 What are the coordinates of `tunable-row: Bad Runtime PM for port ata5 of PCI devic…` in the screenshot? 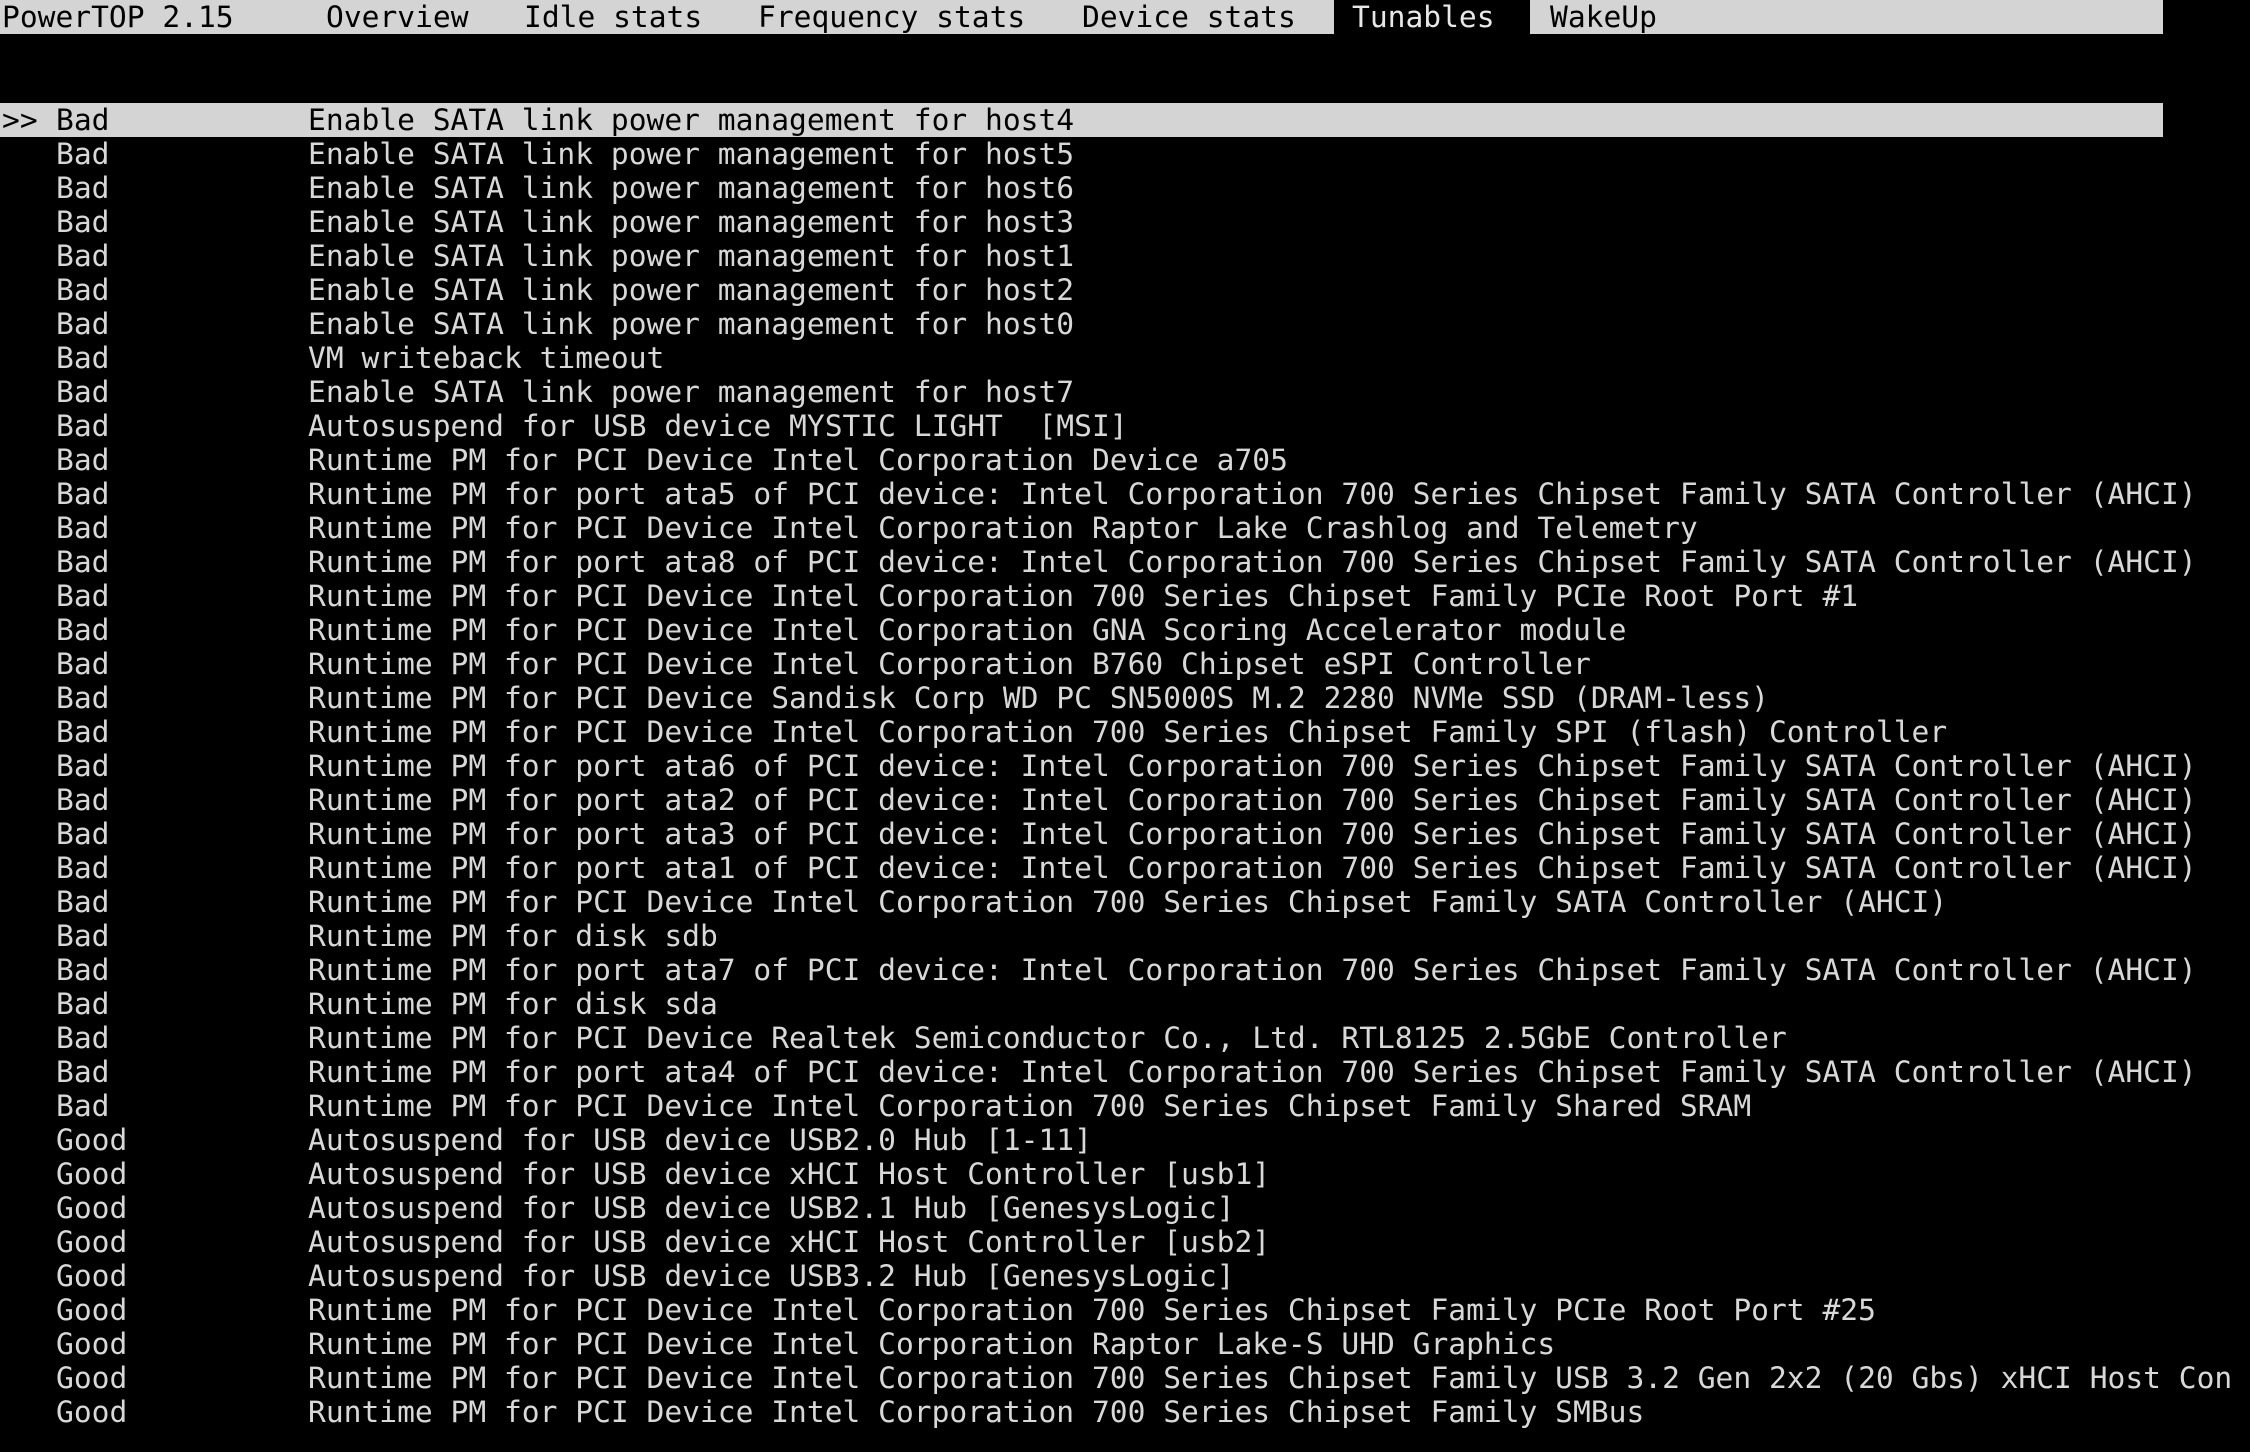 It's located at (1125, 494).